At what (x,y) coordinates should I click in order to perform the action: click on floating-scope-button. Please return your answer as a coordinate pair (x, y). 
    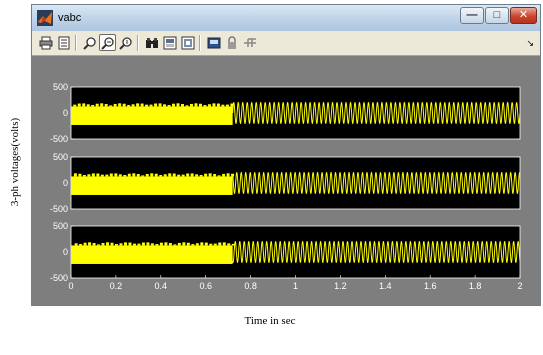
    Looking at the image, I should click on (213, 42).